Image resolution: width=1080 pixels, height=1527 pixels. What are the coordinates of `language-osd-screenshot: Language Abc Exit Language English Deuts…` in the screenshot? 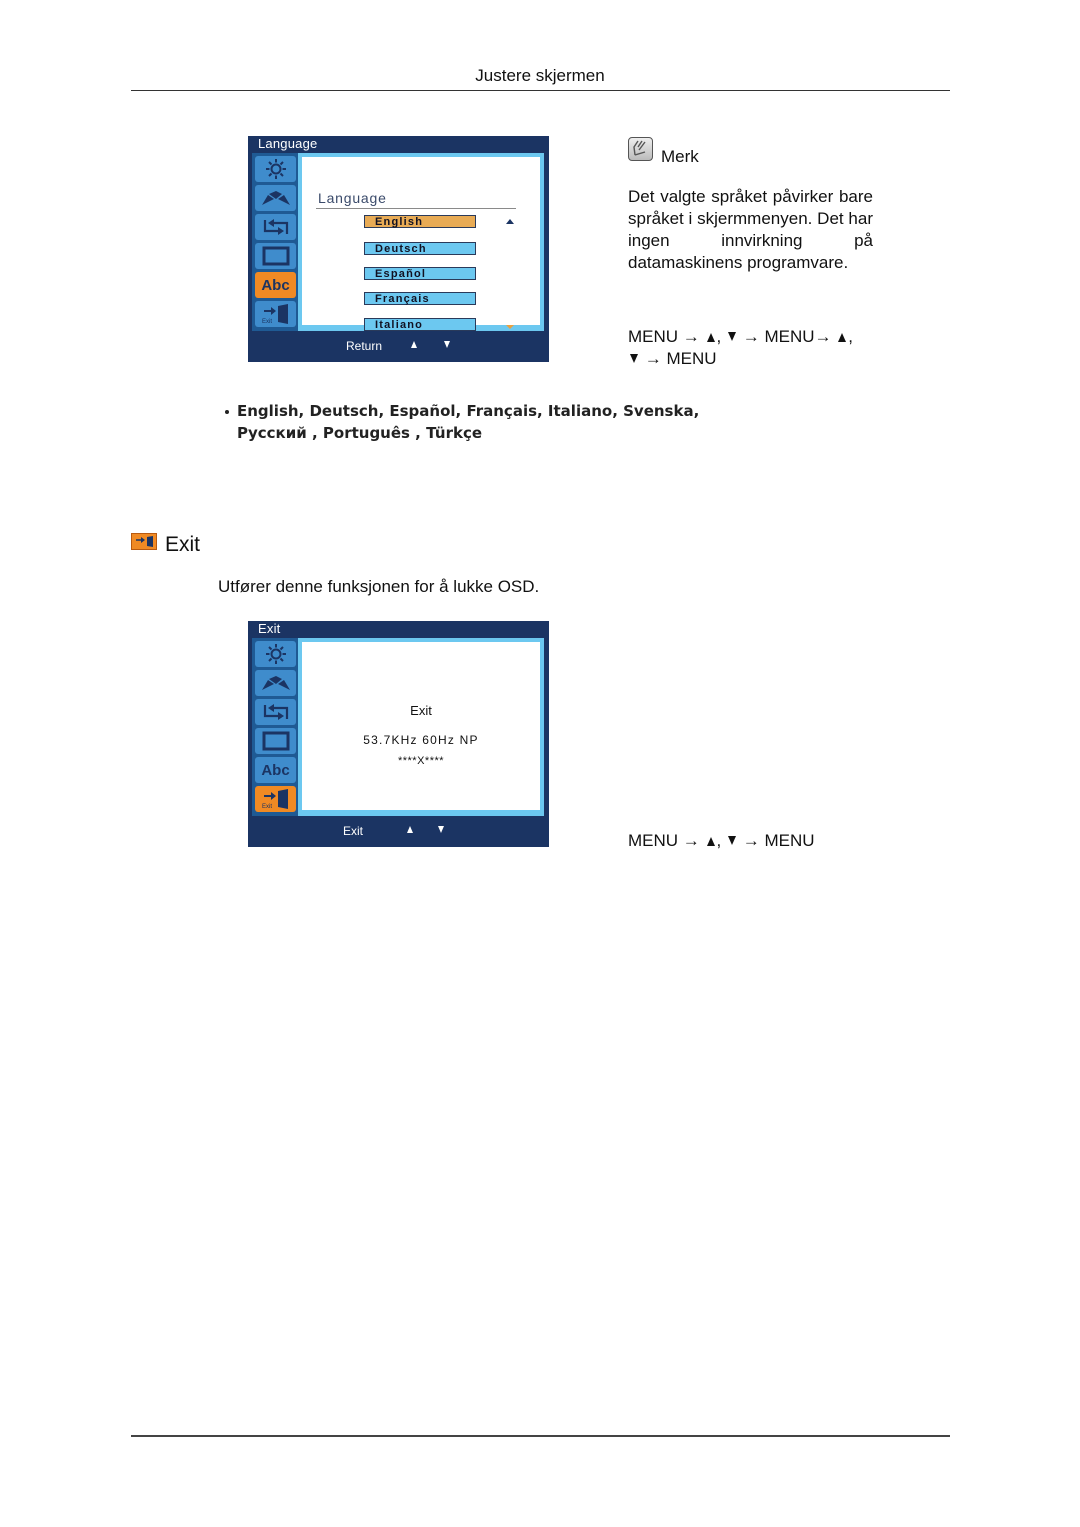 It's located at (398, 249).